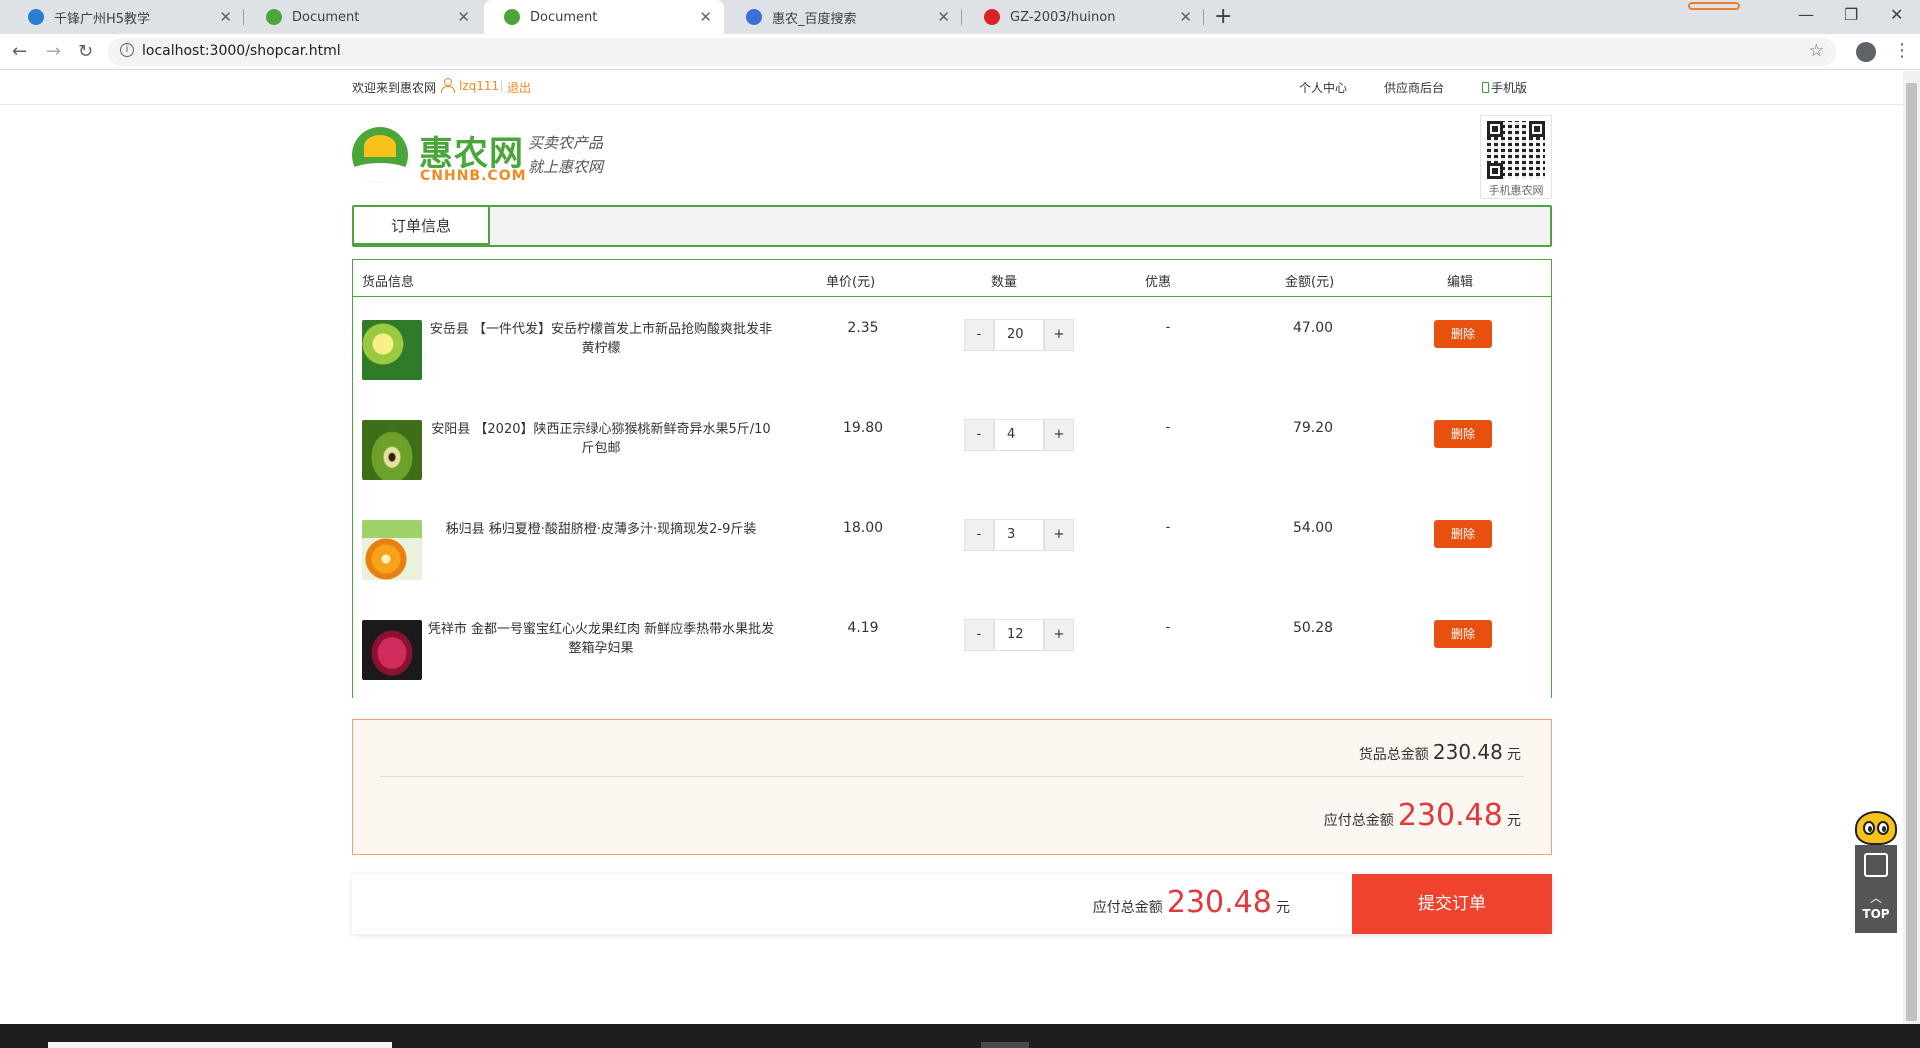  I want to click on float-panel: ︿ TOP, so click(1876, 889).